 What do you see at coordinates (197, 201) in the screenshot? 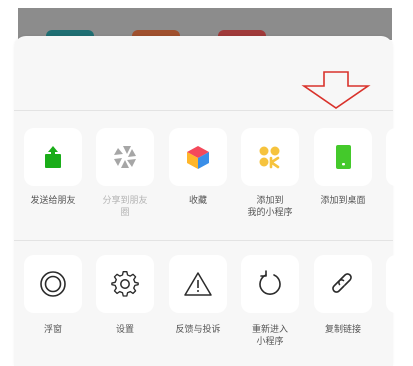
I see `favorites-label: 收藏` at bounding box center [197, 201].